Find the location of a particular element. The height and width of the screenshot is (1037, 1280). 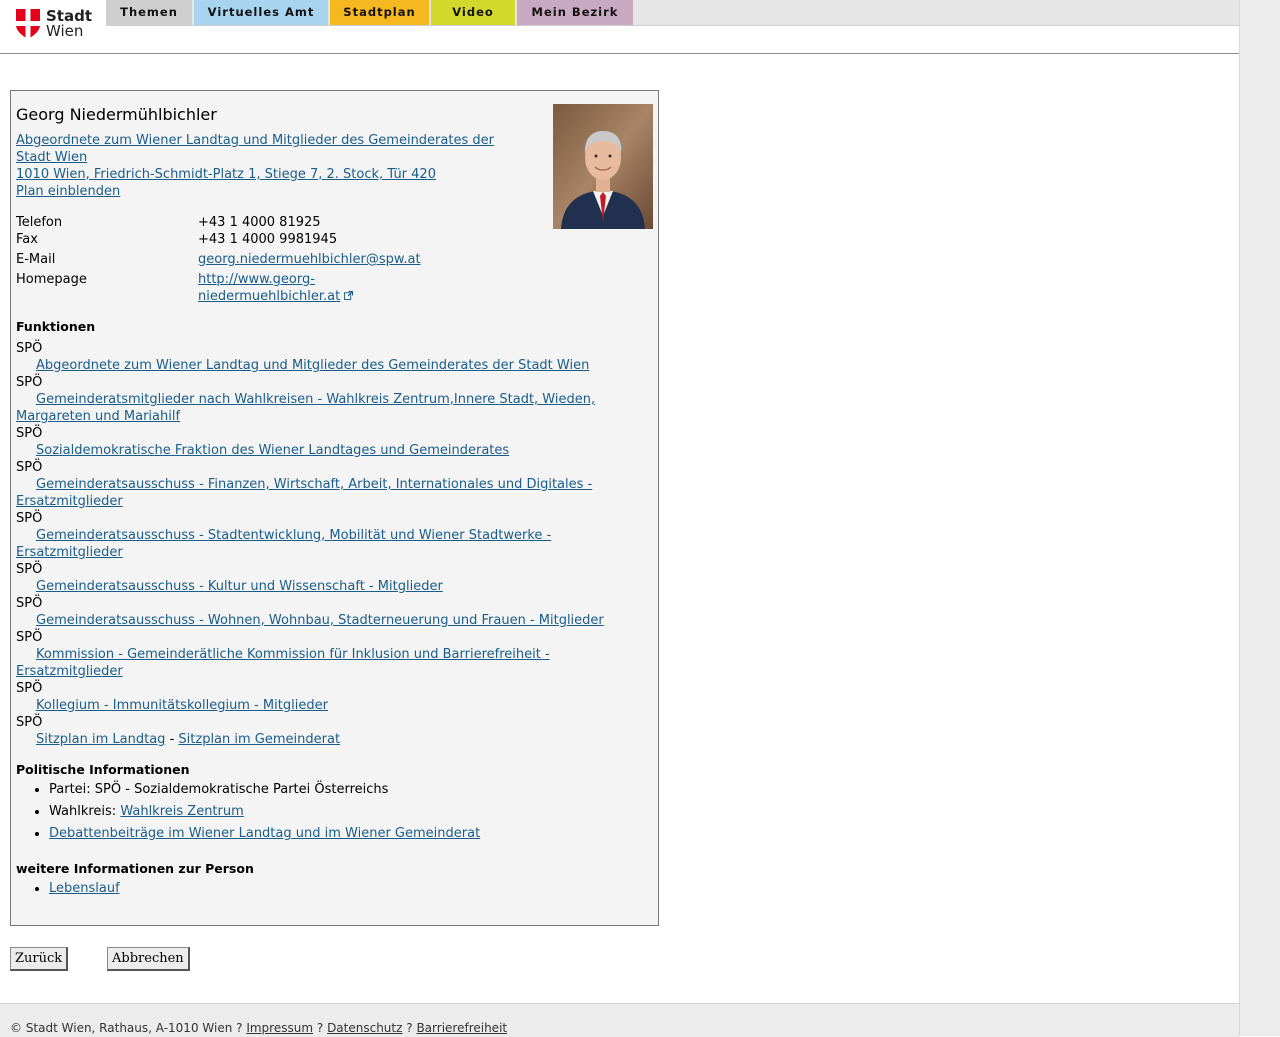

wahlkreis-link: Wahlkreis Zentrum is located at coordinates (181, 811).